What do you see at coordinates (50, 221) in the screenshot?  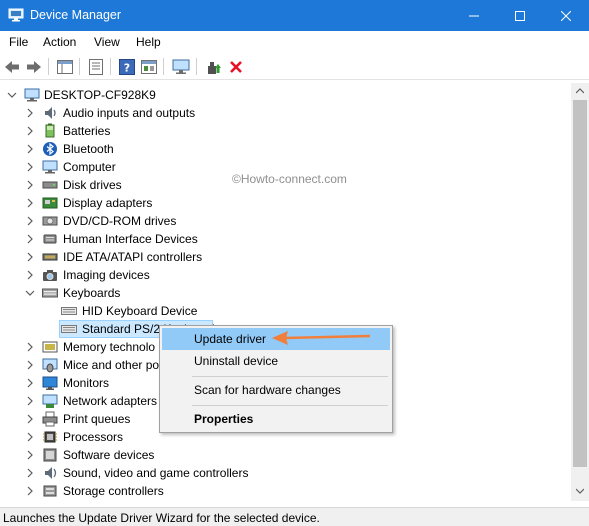 I see `dvd-icon` at bounding box center [50, 221].